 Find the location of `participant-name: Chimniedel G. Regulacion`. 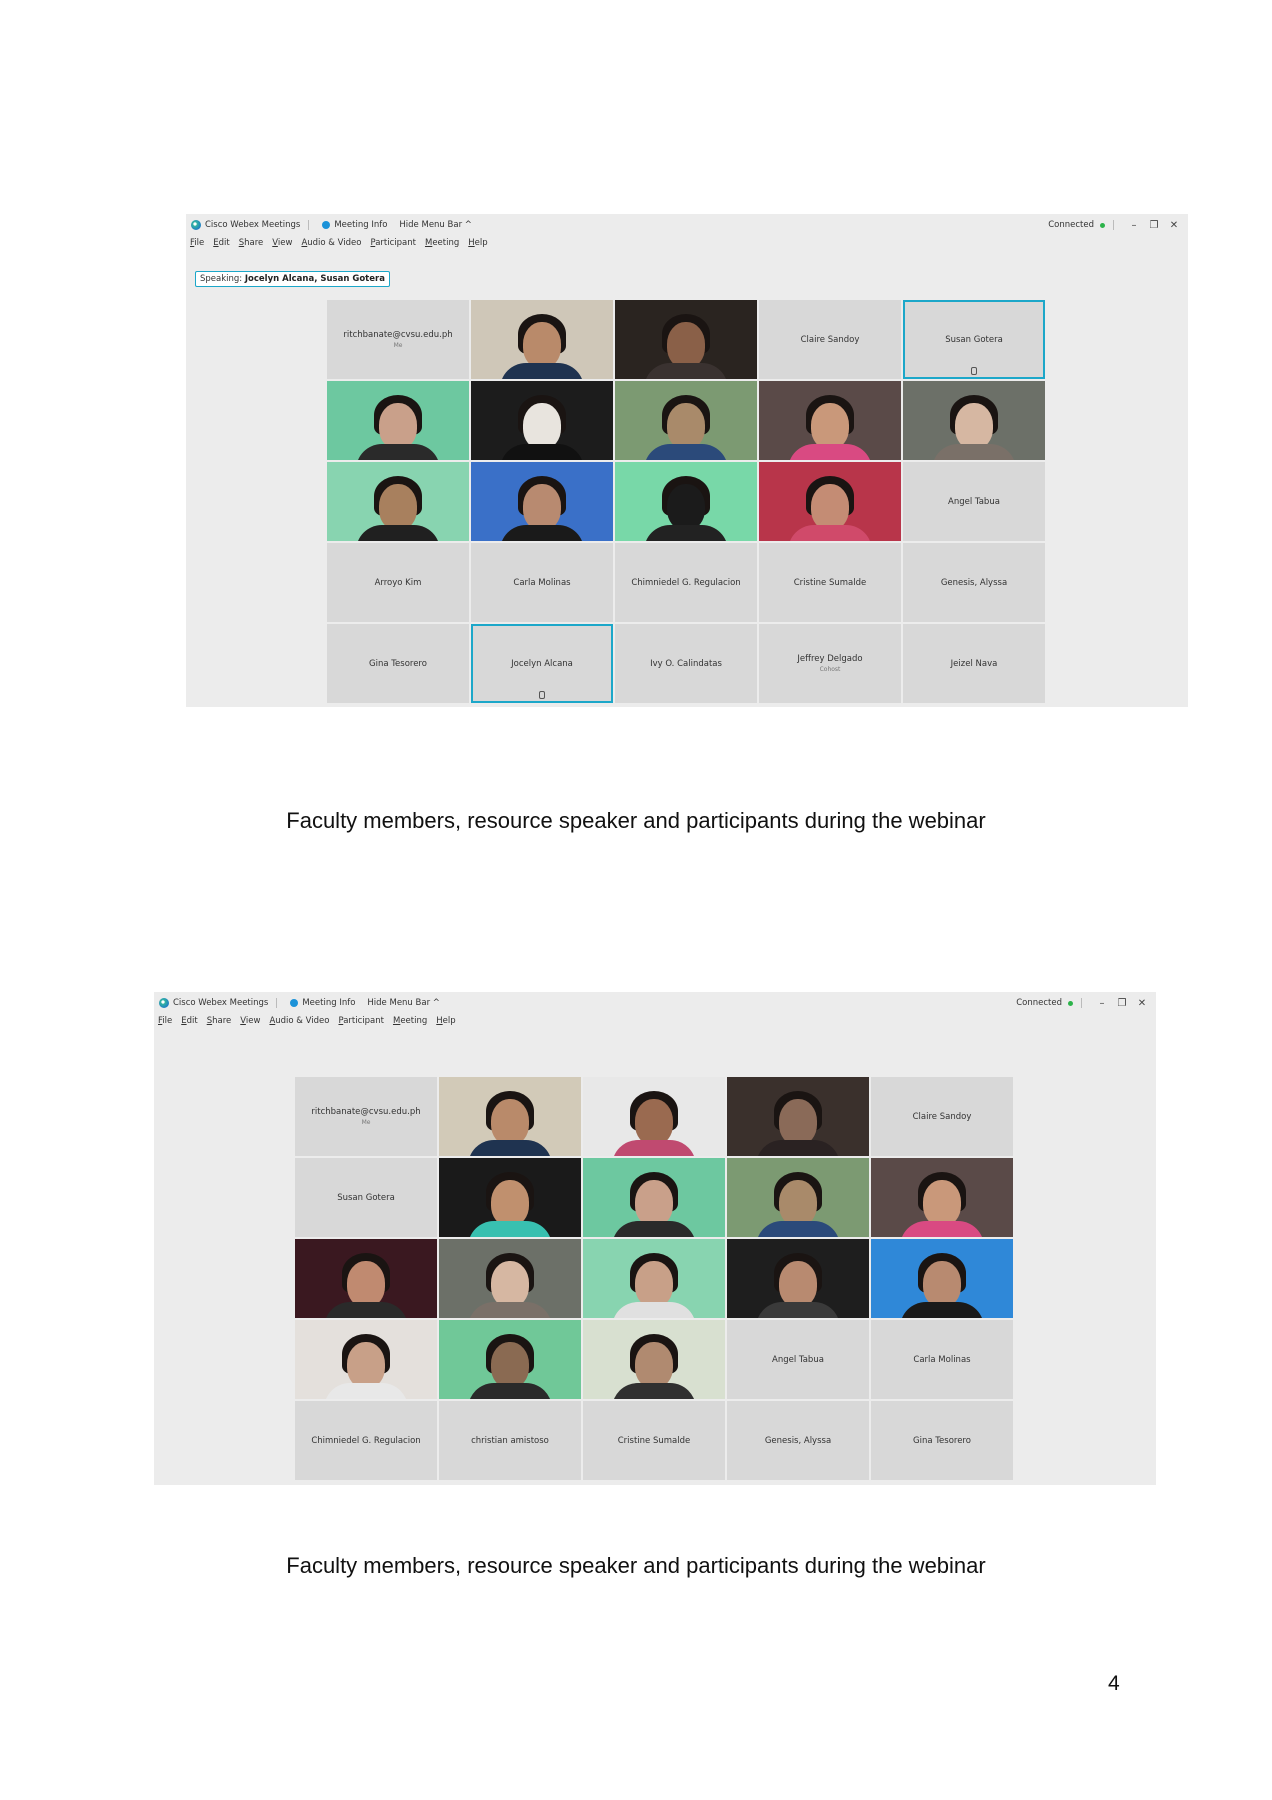

participant-name: Chimniedel G. Regulacion is located at coordinates (686, 582).